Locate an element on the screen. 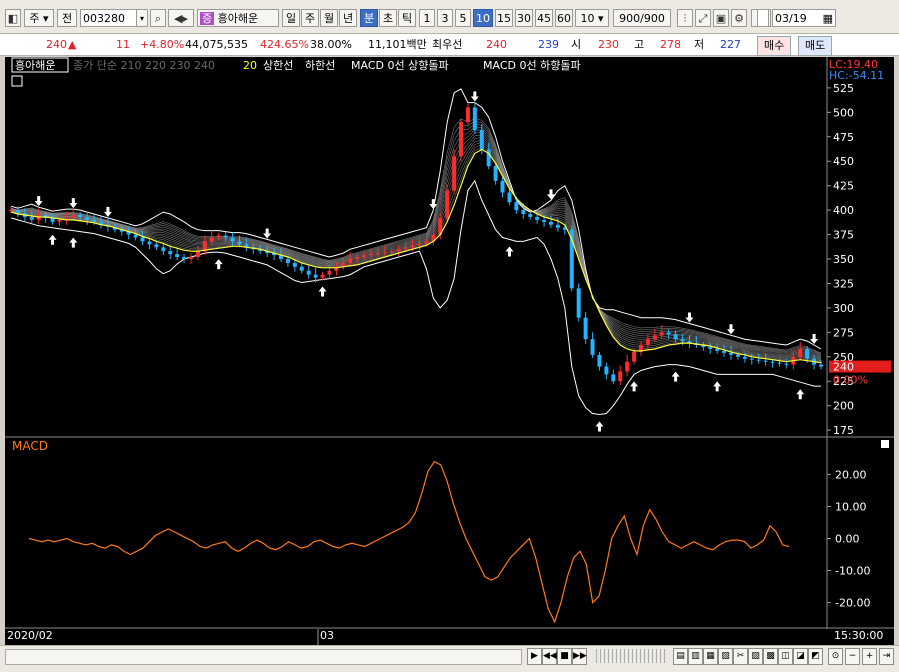 The image size is (899, 672). zoom-slider is located at coordinates (631, 656).